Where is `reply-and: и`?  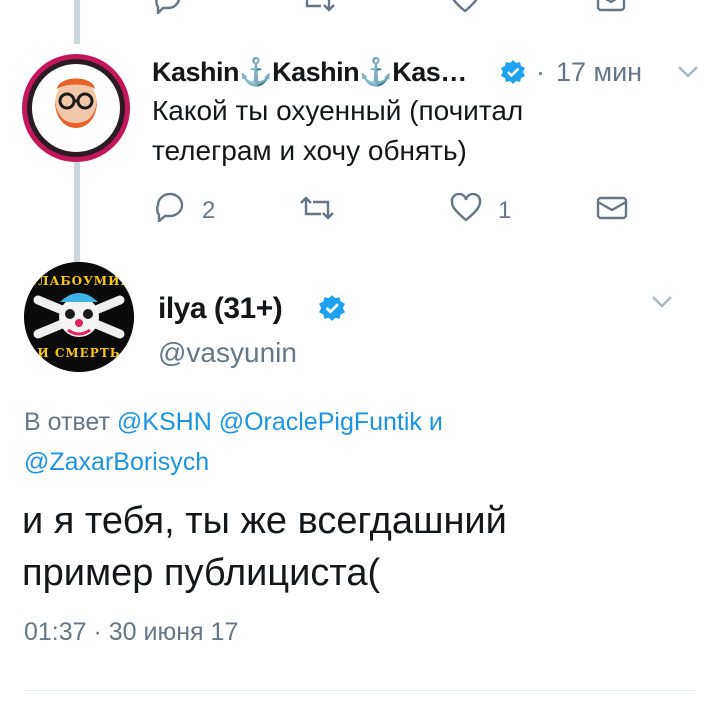 reply-and: и is located at coordinates (435, 422).